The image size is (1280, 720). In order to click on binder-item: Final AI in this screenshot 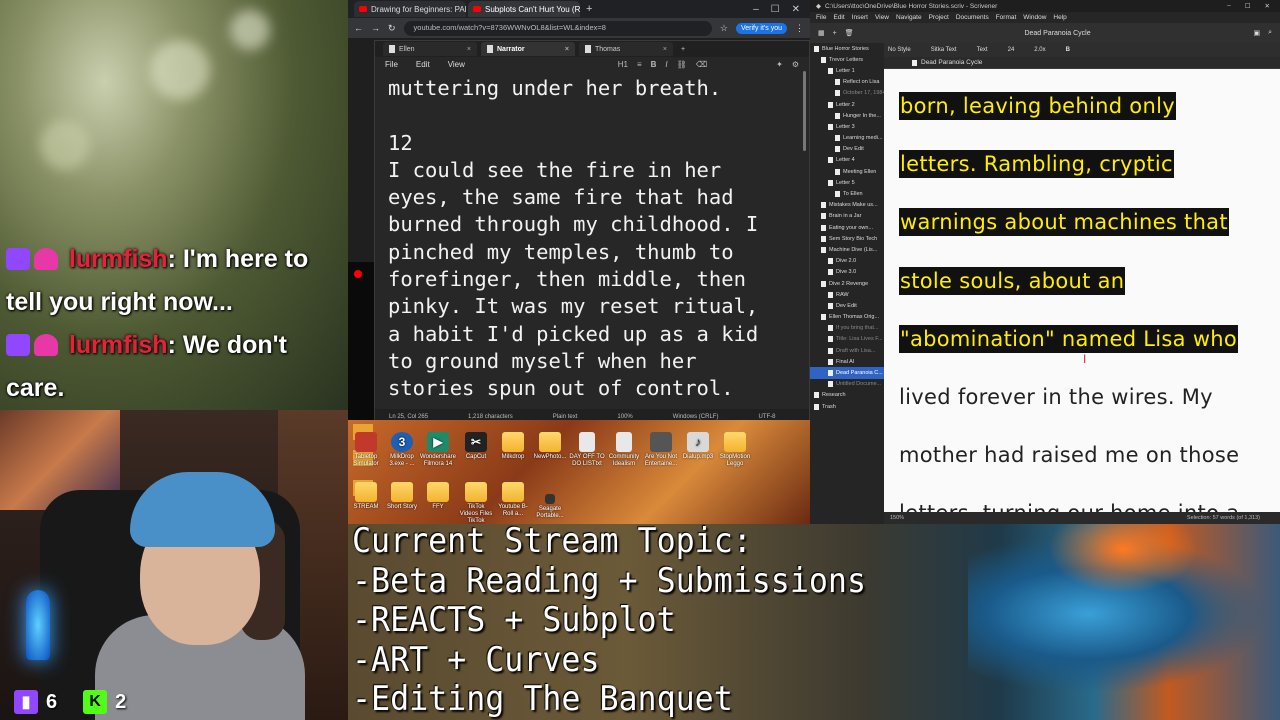, I will do `click(847, 361)`.